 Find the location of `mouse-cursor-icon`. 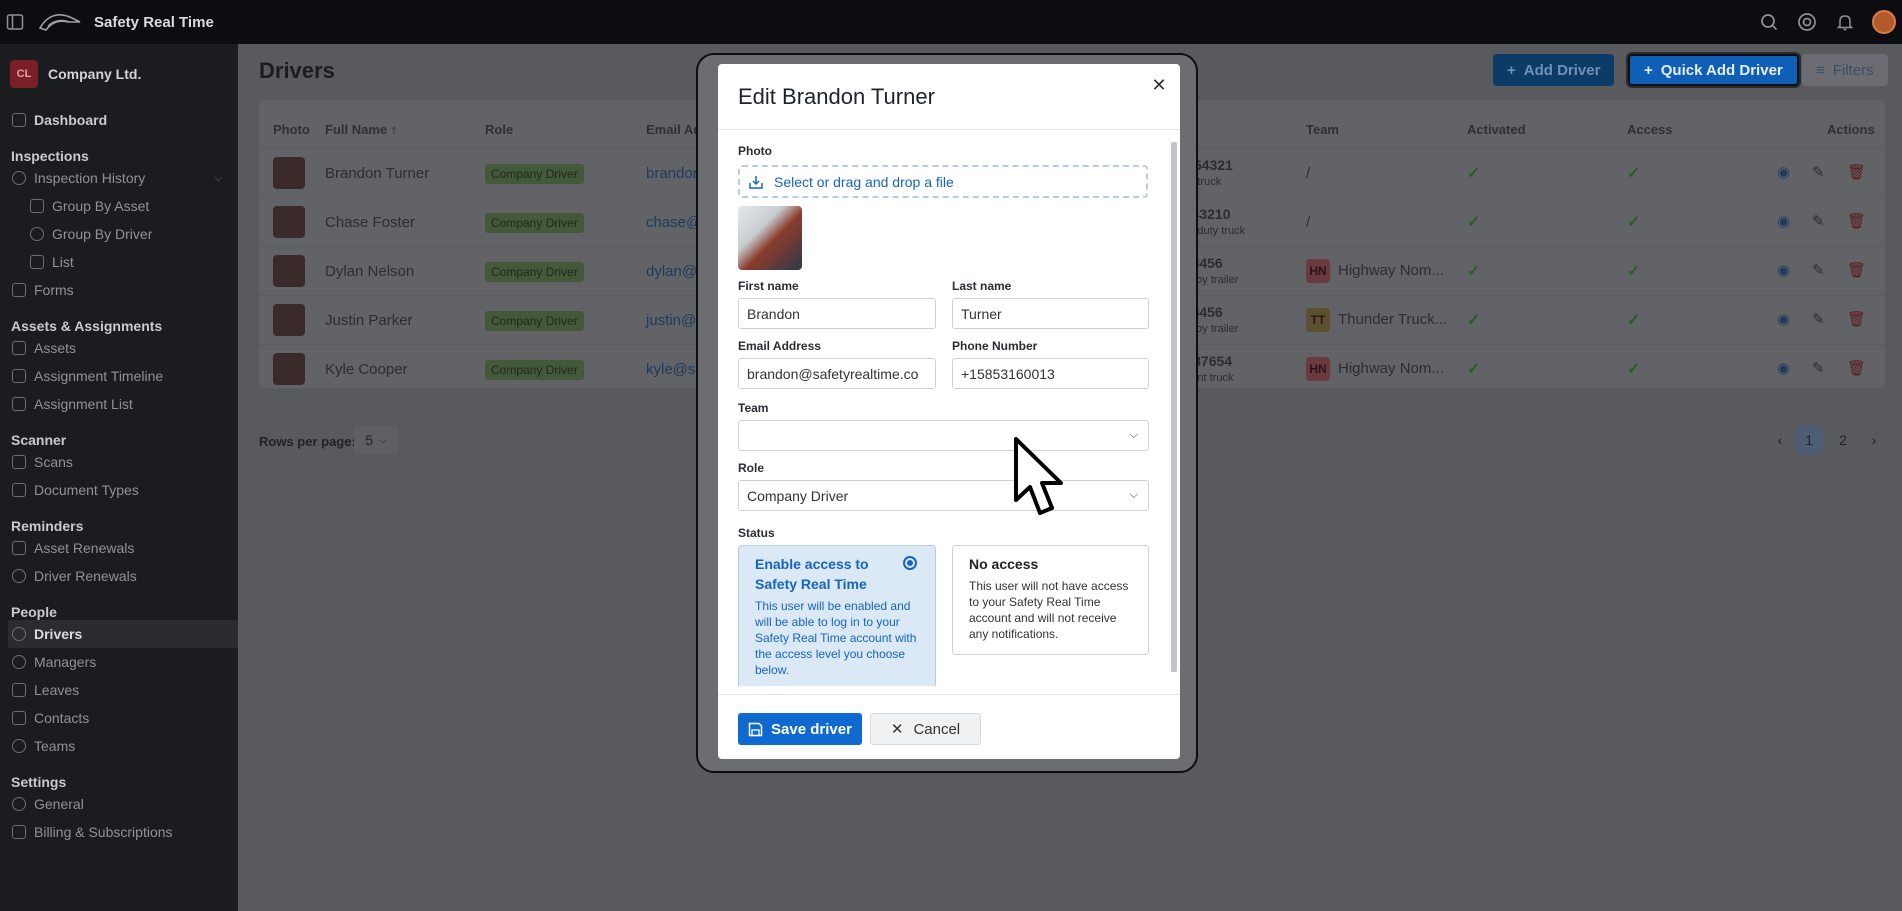

mouse-cursor-icon is located at coordinates (1038, 476).